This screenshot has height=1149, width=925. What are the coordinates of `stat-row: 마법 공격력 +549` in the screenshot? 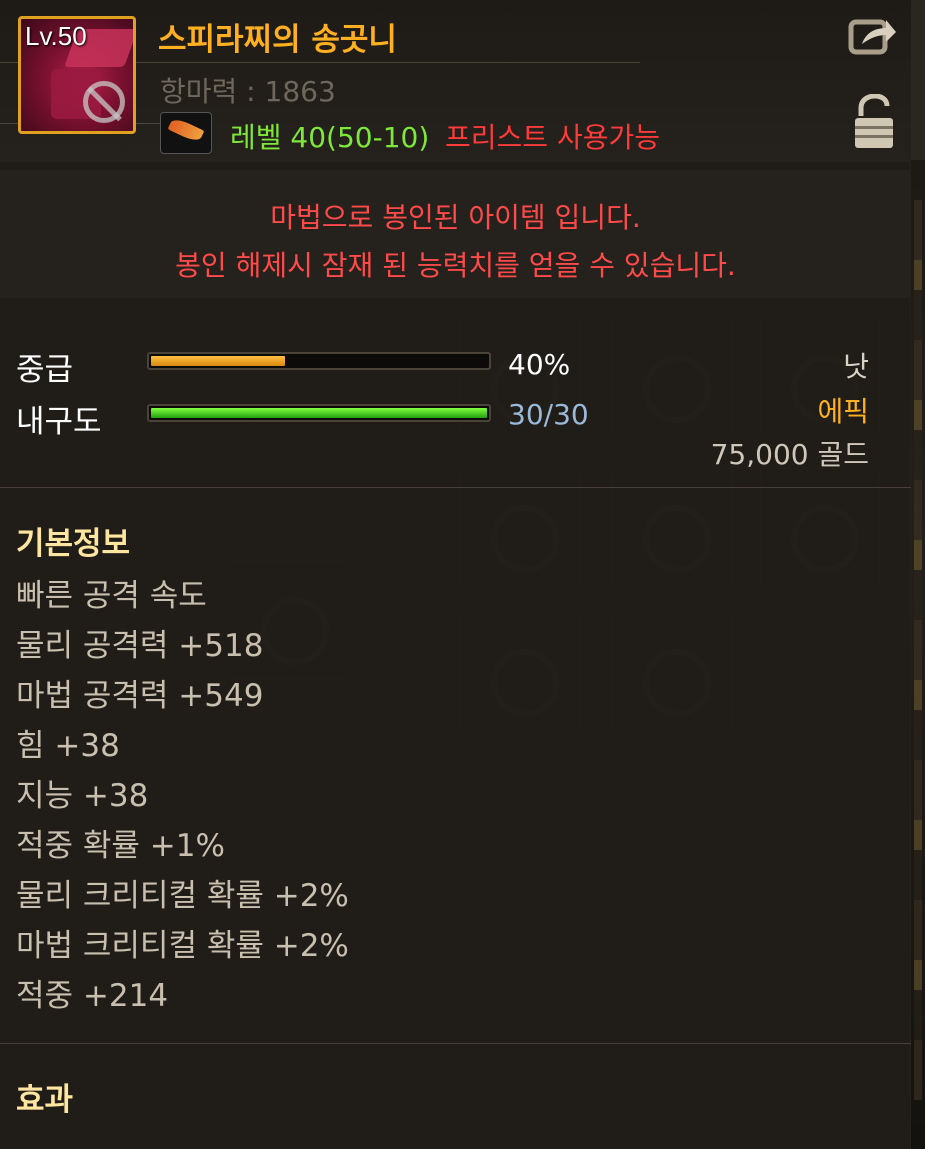 It's located at (140, 696).